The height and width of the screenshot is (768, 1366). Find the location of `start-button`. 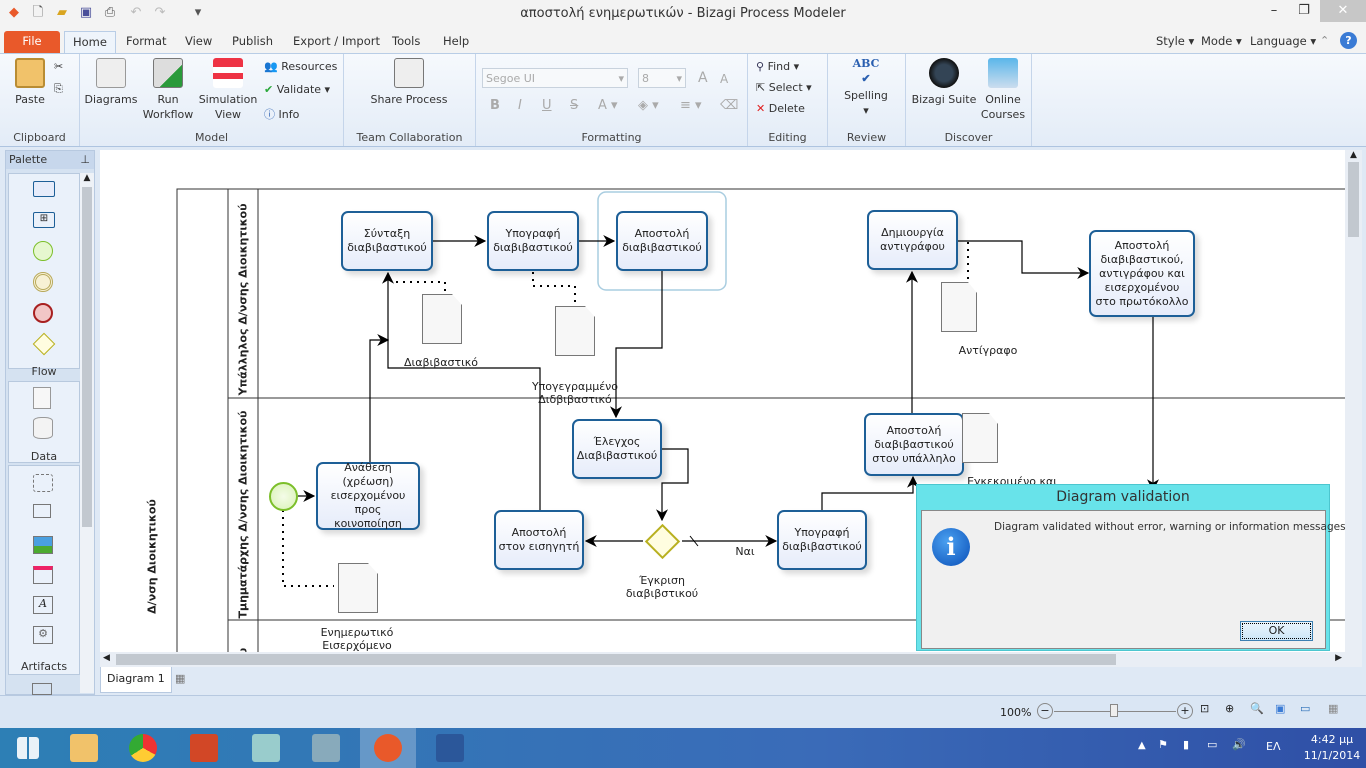

start-button is located at coordinates (28, 748).